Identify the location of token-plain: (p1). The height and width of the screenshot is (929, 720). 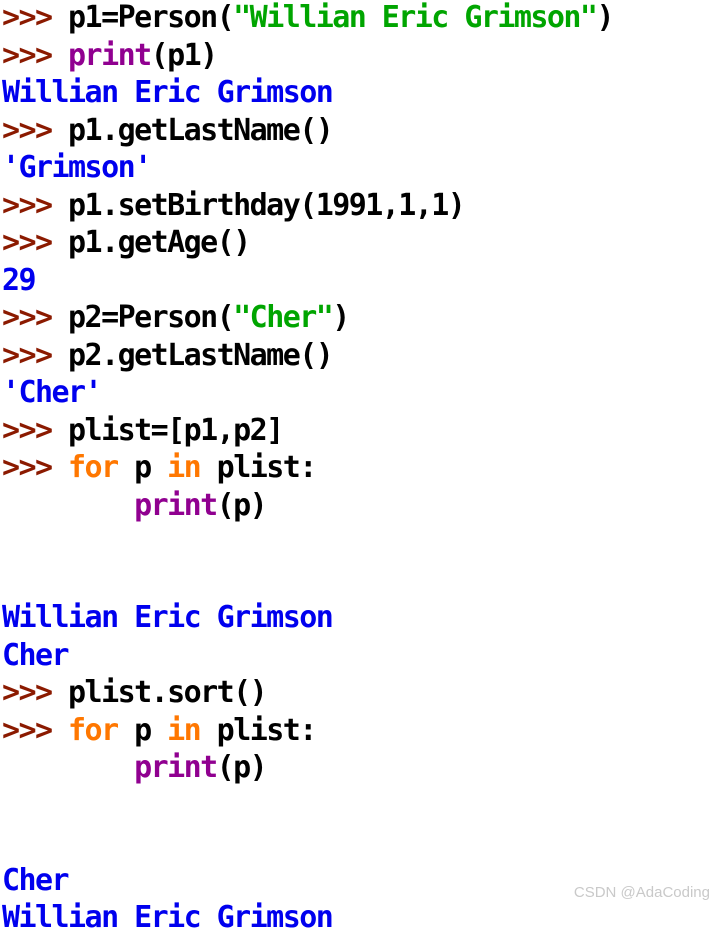
(184, 55).